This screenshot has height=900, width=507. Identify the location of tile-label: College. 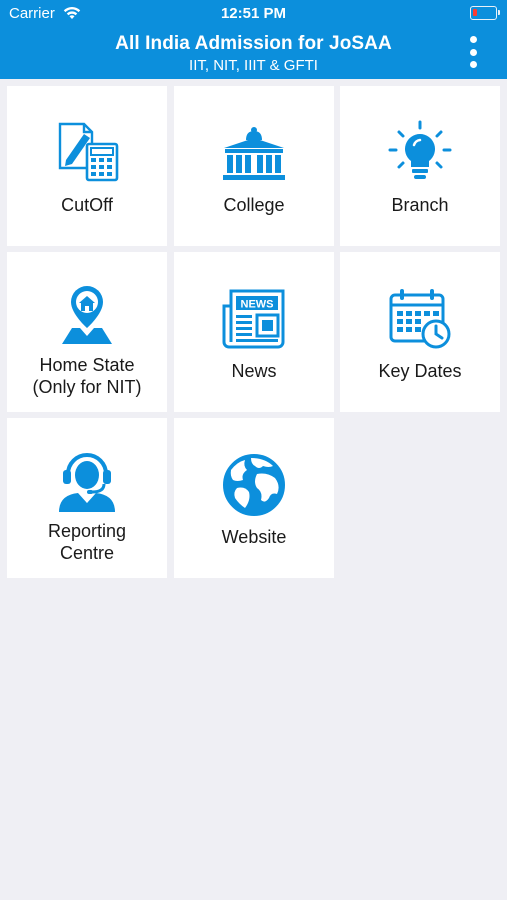
(254, 205).